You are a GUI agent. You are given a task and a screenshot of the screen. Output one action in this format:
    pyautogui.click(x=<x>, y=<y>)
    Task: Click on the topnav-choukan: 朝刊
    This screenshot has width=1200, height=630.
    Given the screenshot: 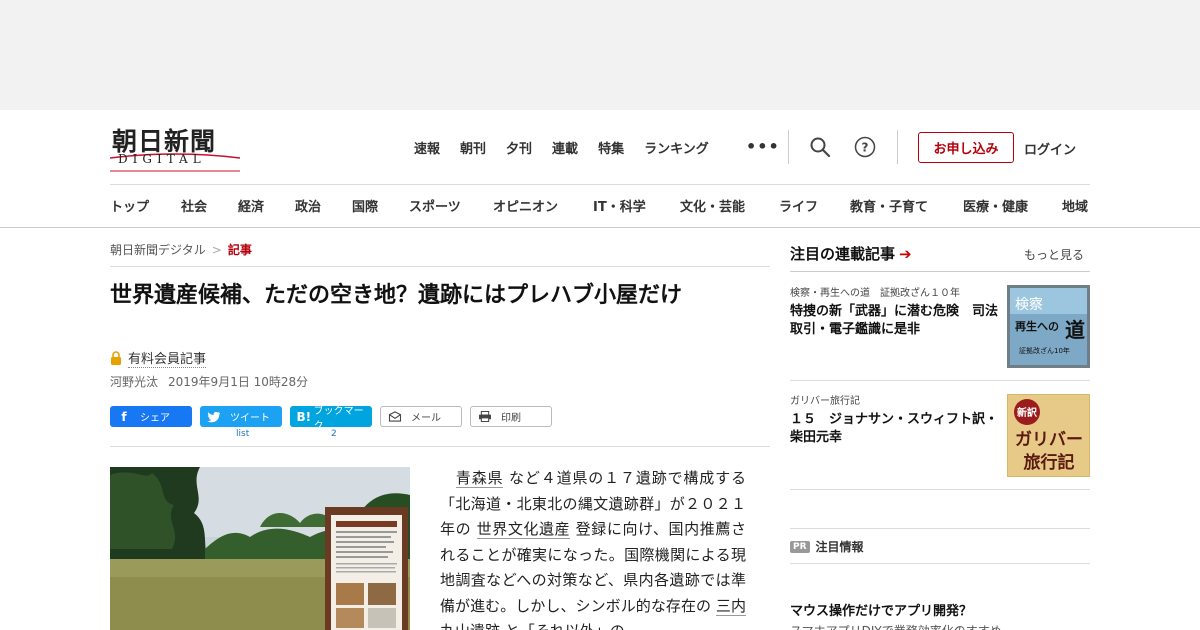 What is the action you would take?
    pyautogui.click(x=473, y=147)
    